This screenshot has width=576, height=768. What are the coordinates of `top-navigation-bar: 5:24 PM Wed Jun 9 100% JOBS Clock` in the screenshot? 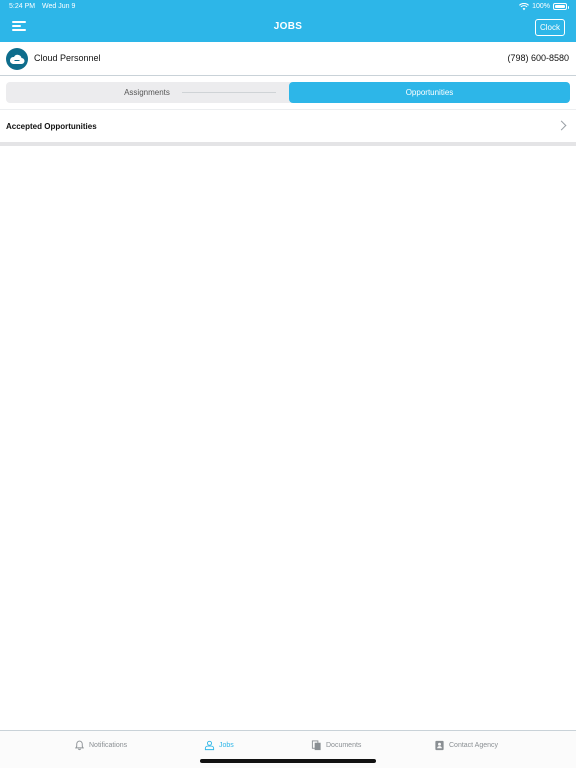 It's located at (288, 21).